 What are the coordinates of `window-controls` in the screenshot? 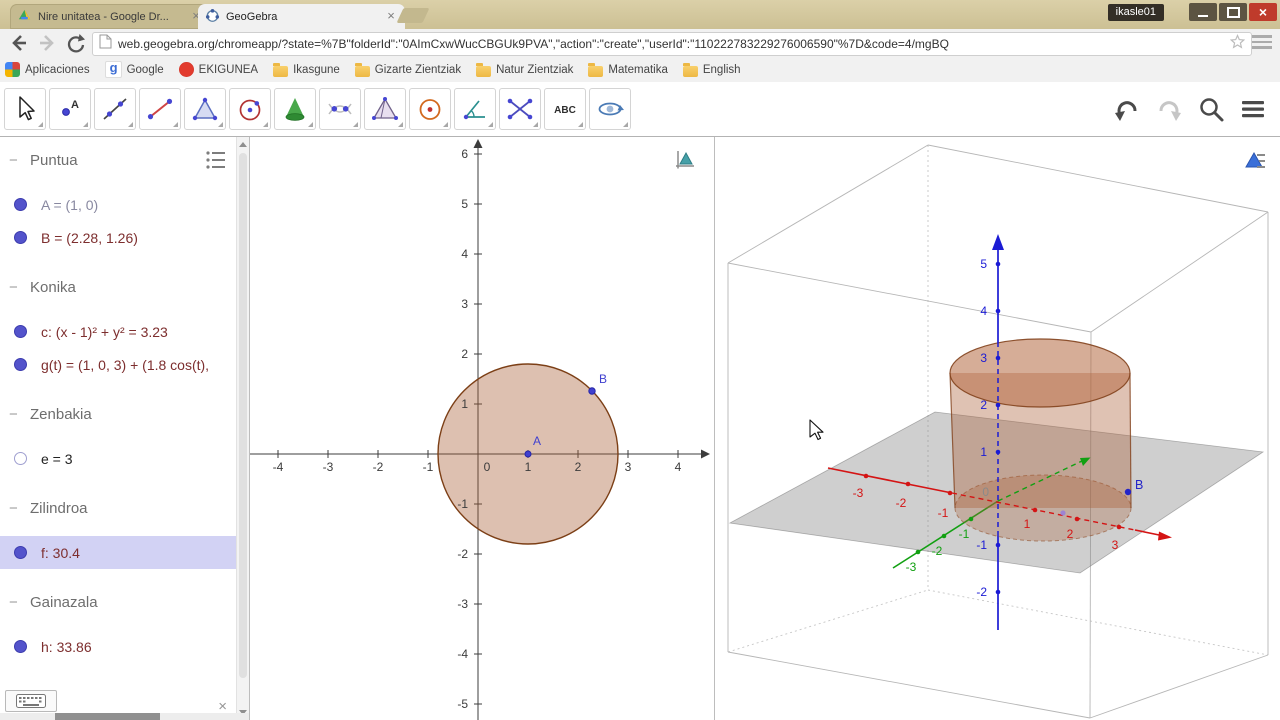 It's located at (1233, 12).